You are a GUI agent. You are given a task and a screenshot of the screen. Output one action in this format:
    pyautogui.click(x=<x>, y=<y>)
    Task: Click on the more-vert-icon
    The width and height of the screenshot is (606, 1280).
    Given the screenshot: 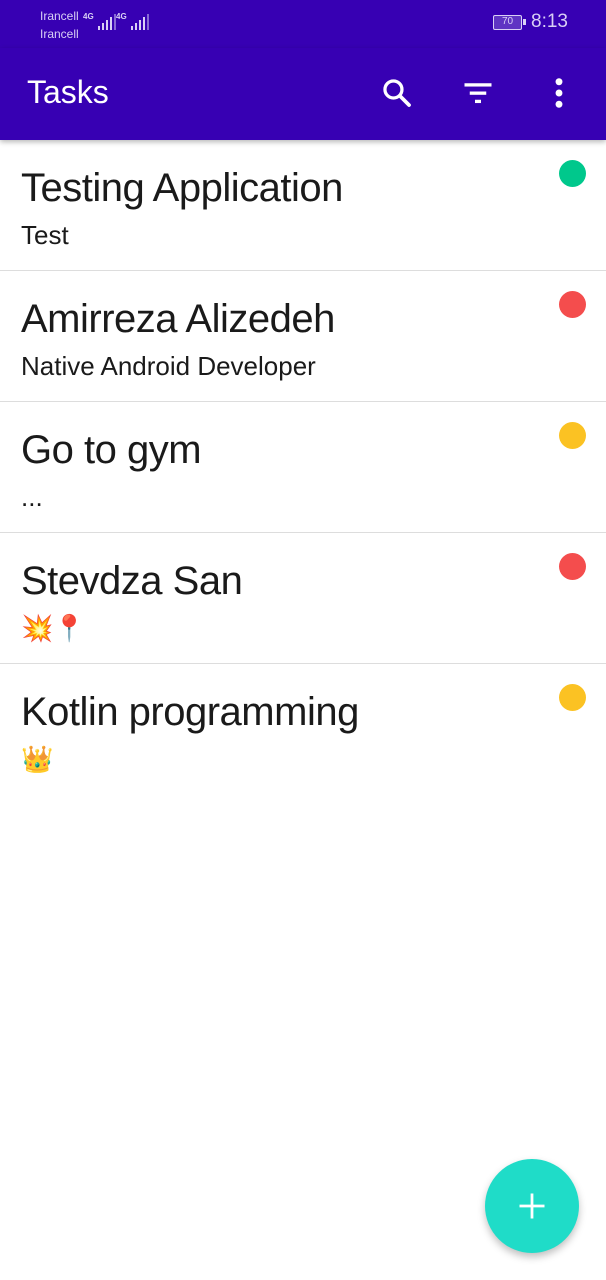 What is the action you would take?
    pyautogui.click(x=559, y=93)
    